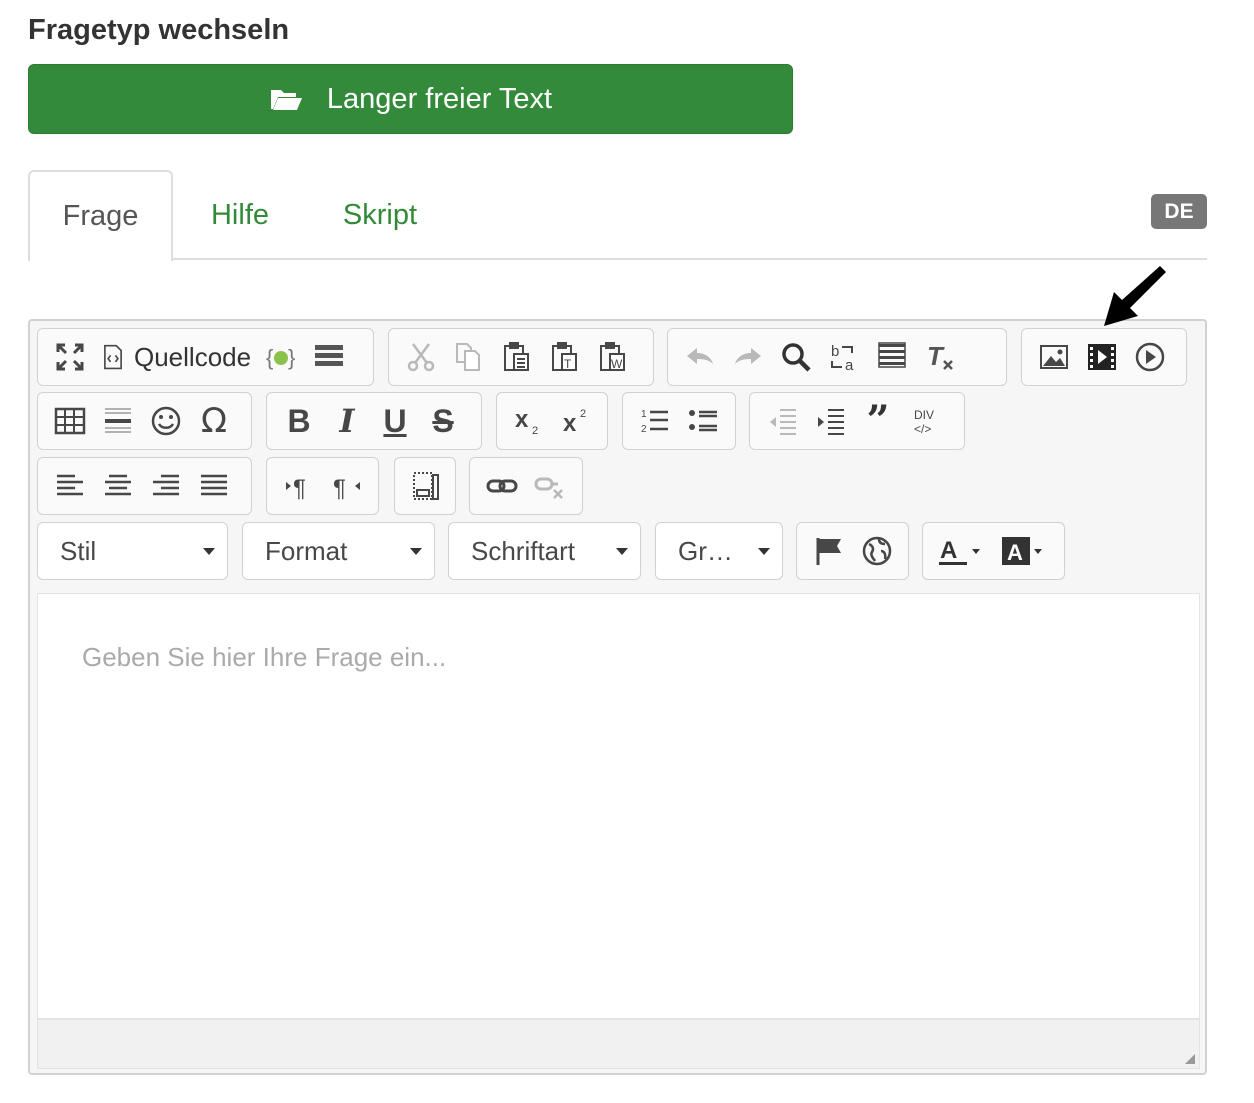 The height and width of the screenshot is (1103, 1254). I want to click on rtl-icon: ¶, so click(347, 486).